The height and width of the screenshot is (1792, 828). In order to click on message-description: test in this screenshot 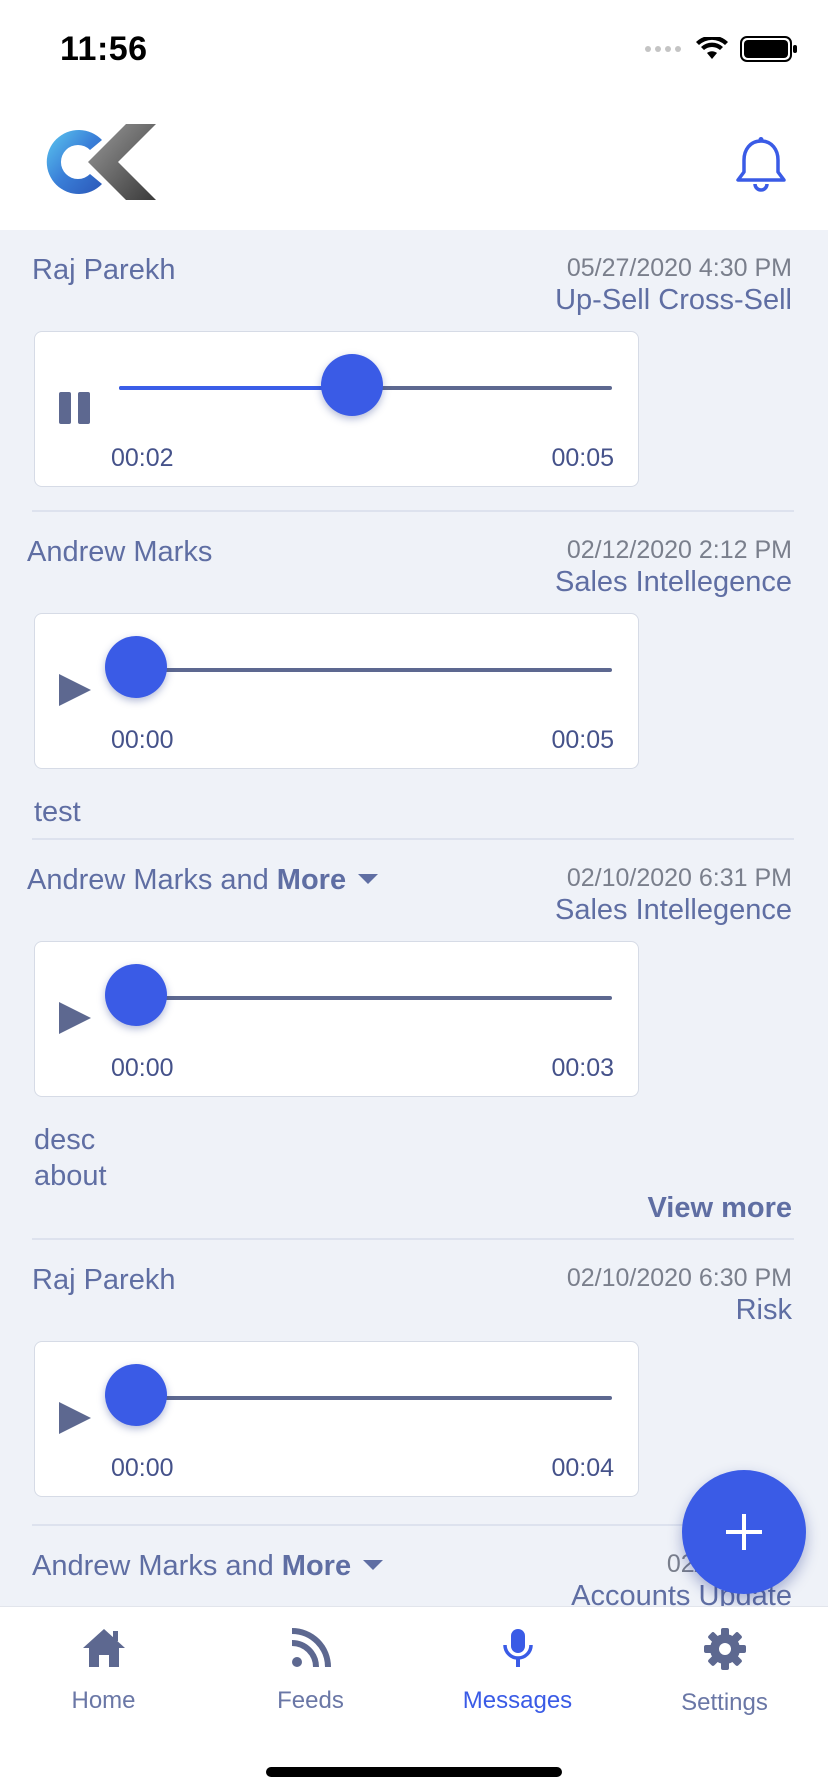, I will do `click(57, 812)`.